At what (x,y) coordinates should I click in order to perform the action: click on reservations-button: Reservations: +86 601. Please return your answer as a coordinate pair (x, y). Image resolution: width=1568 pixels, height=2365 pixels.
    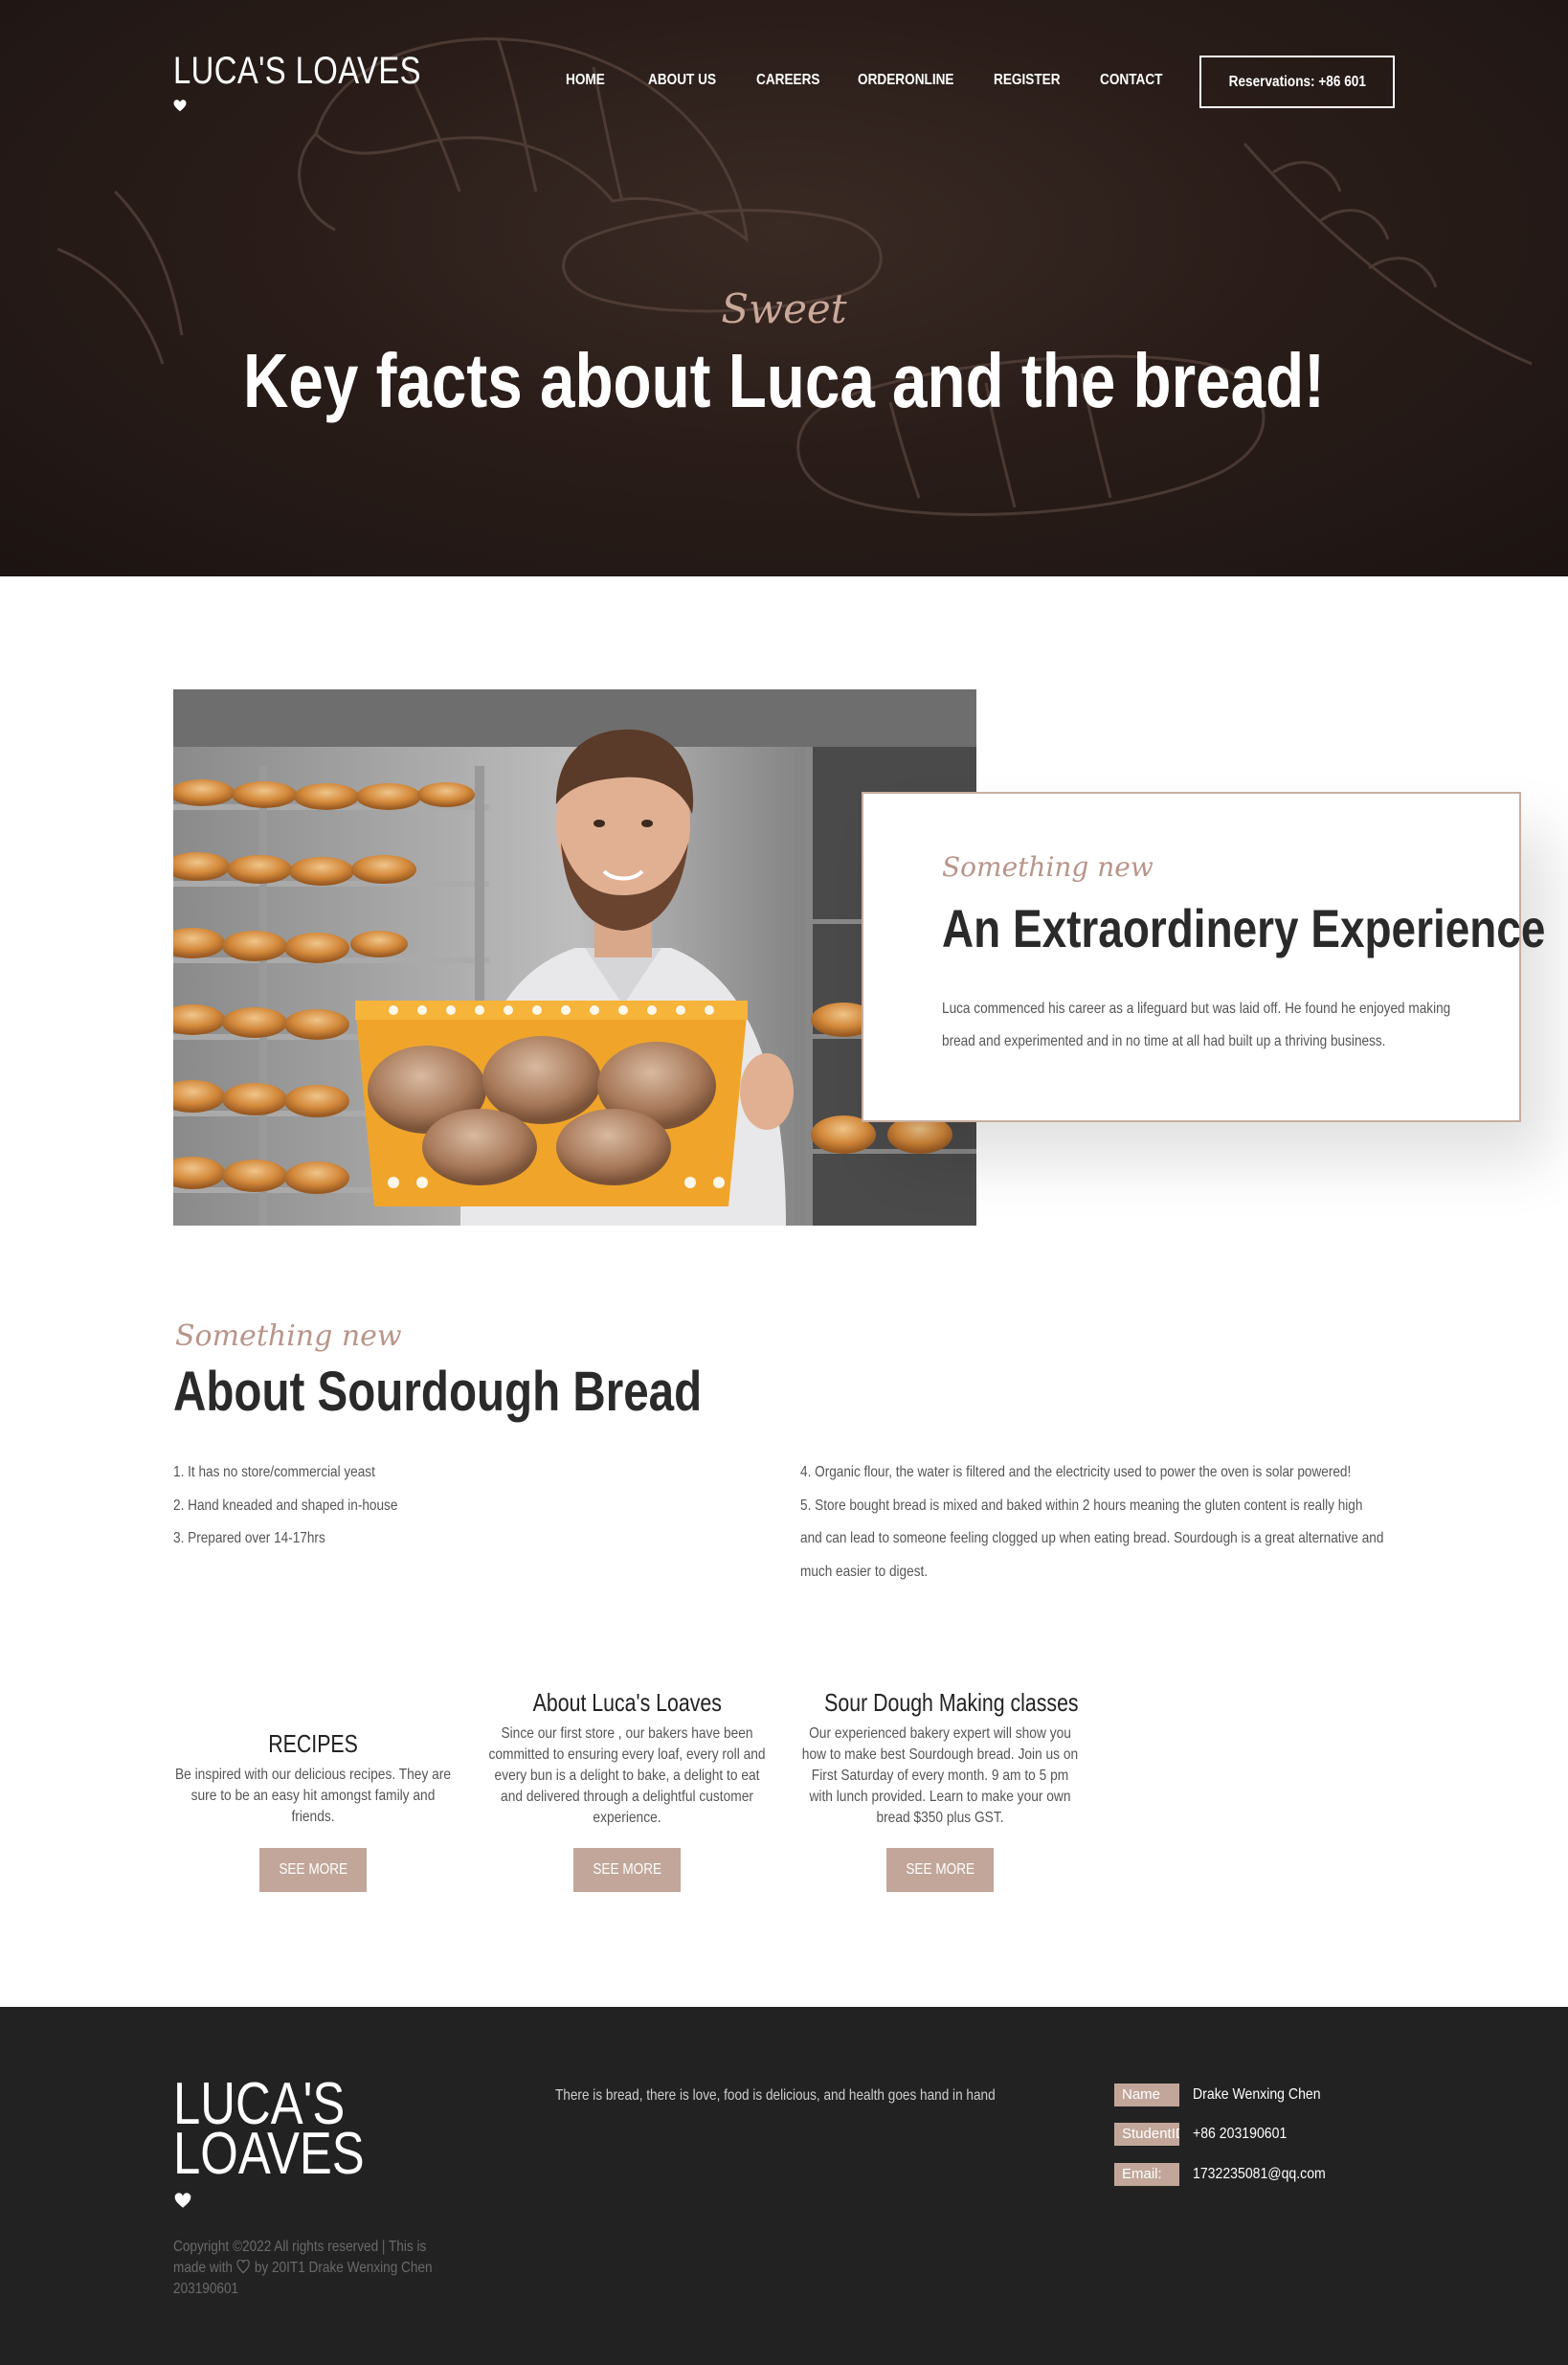
    Looking at the image, I should click on (1297, 82).